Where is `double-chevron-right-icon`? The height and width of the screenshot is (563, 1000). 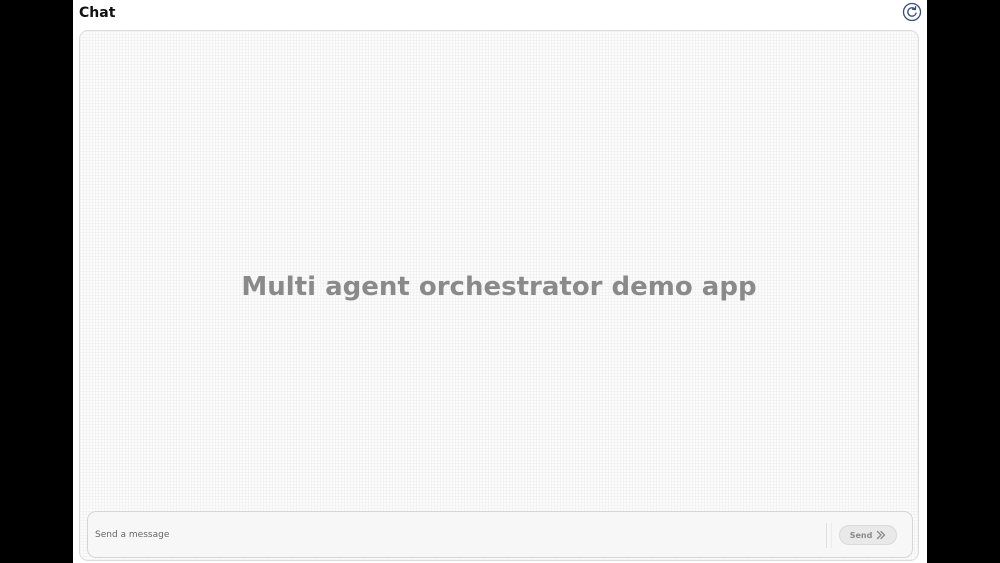
double-chevron-right-icon is located at coordinates (881, 535).